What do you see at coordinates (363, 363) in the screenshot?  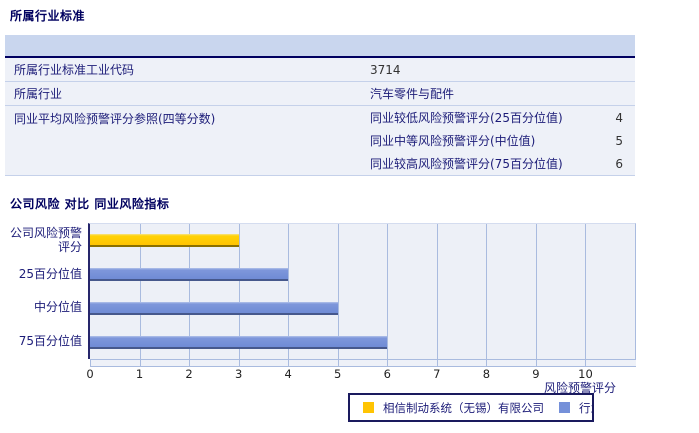 I see `chart-tick-band` at bounding box center [363, 363].